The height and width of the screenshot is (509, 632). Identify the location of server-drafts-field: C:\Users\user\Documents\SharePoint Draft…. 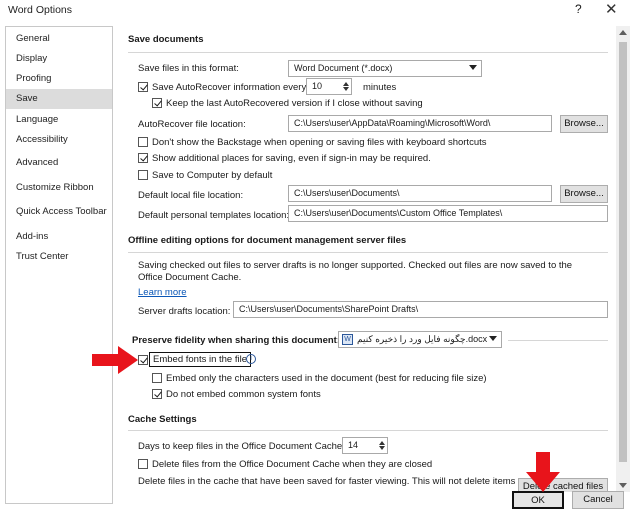
(420, 309).